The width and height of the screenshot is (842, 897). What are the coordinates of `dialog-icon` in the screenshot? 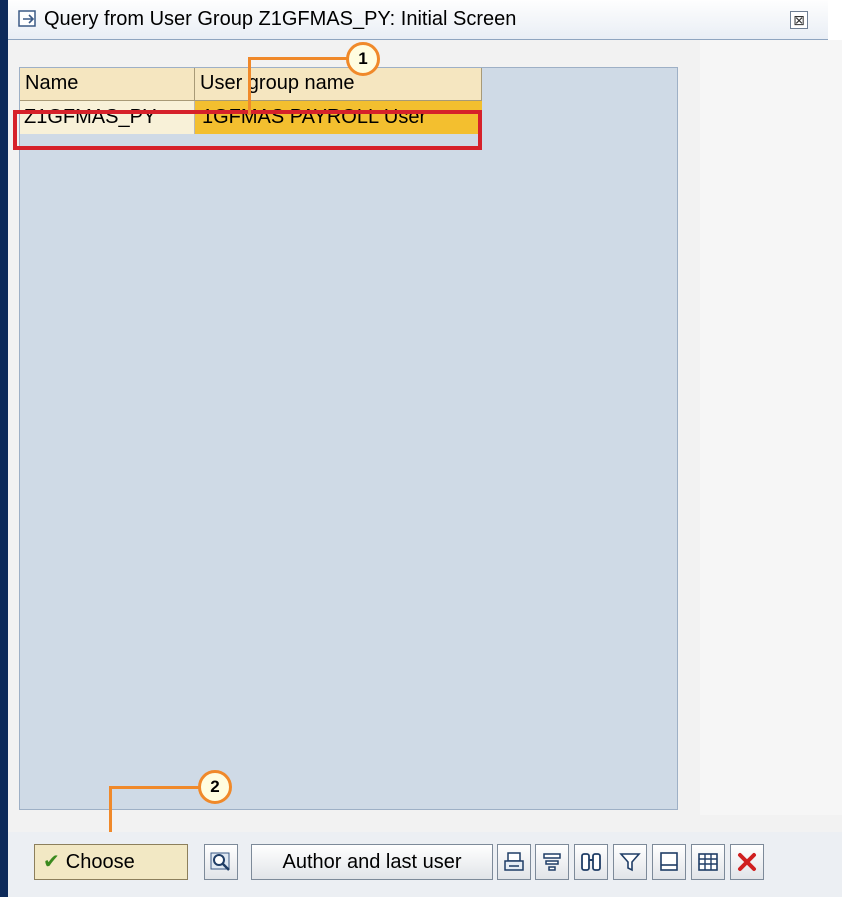 It's located at (27, 18).